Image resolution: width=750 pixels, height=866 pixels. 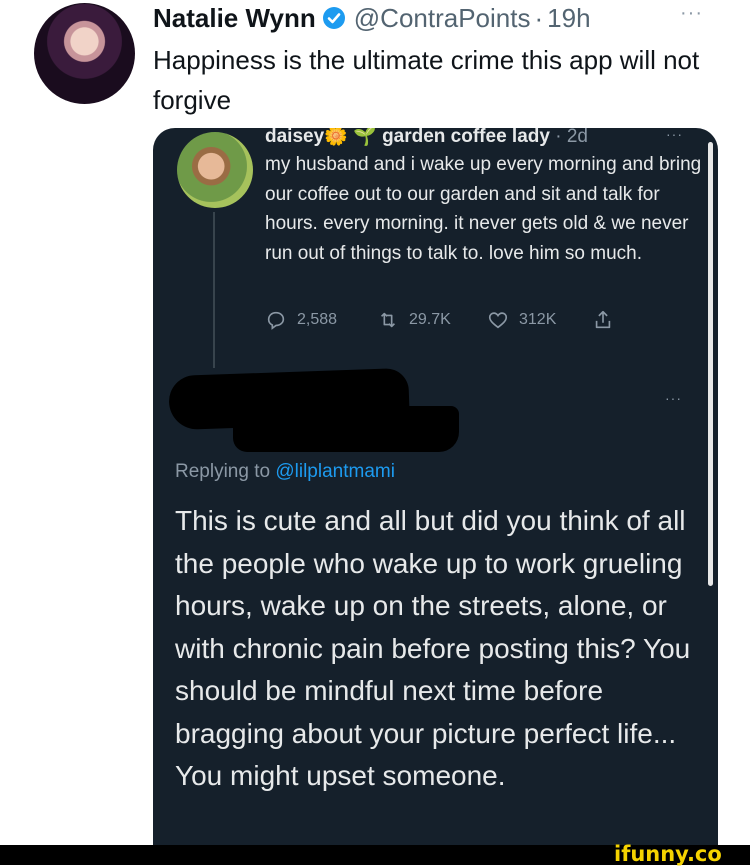 What do you see at coordinates (215, 170) in the screenshot?
I see `quoted-avatar` at bounding box center [215, 170].